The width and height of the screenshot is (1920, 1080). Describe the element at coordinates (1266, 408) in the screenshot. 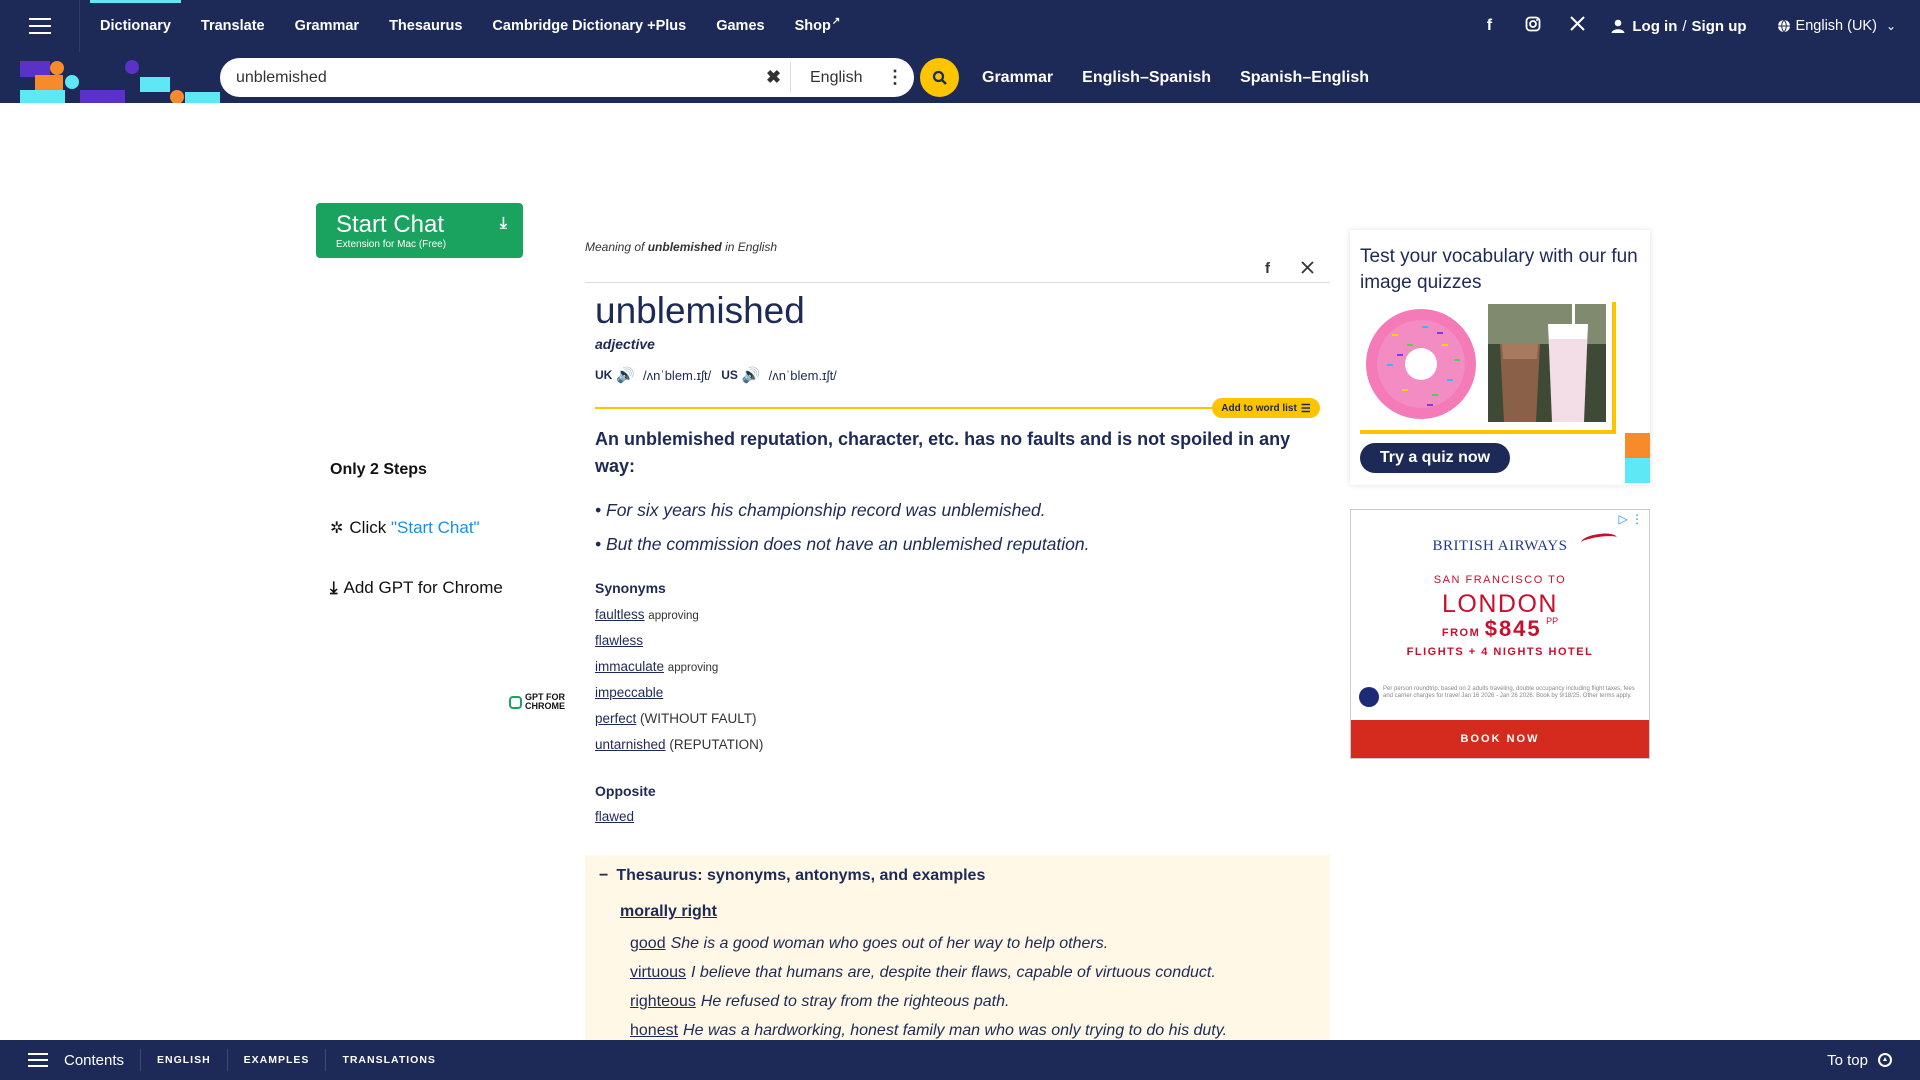

I see `add-to-word-list-button: Add to word list ☰` at that location.